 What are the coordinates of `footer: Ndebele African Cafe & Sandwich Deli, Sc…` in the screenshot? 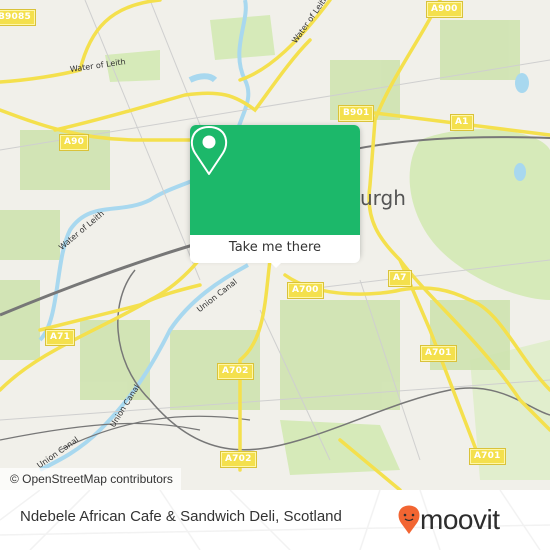 It's located at (275, 520).